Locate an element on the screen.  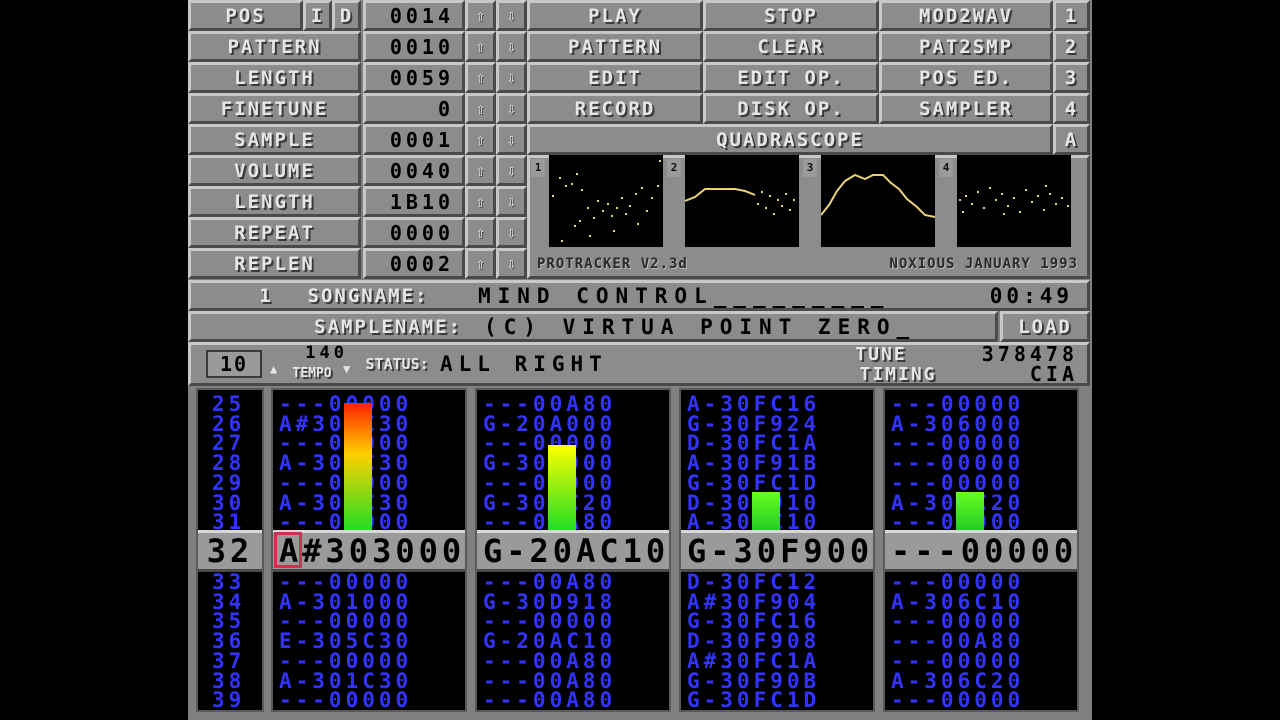
channel-3-cell: A-30F91B is located at coordinates (780, 463).